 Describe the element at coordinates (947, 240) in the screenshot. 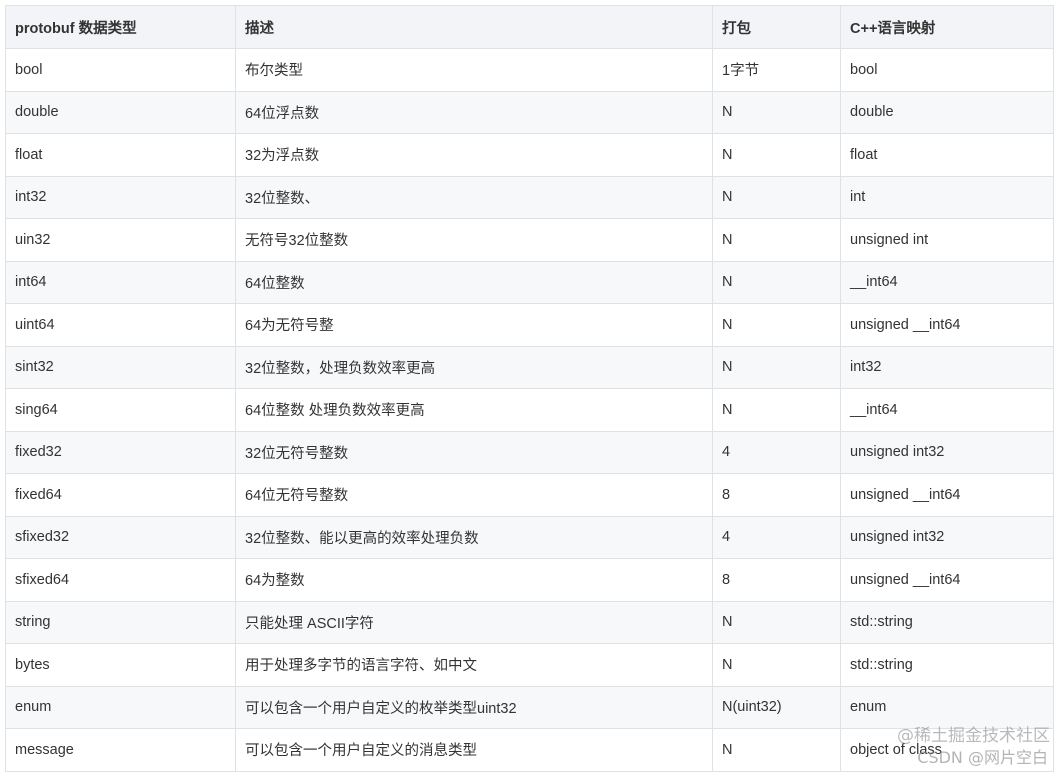

I see `cell-cpp-mapping: unsigned int` at that location.